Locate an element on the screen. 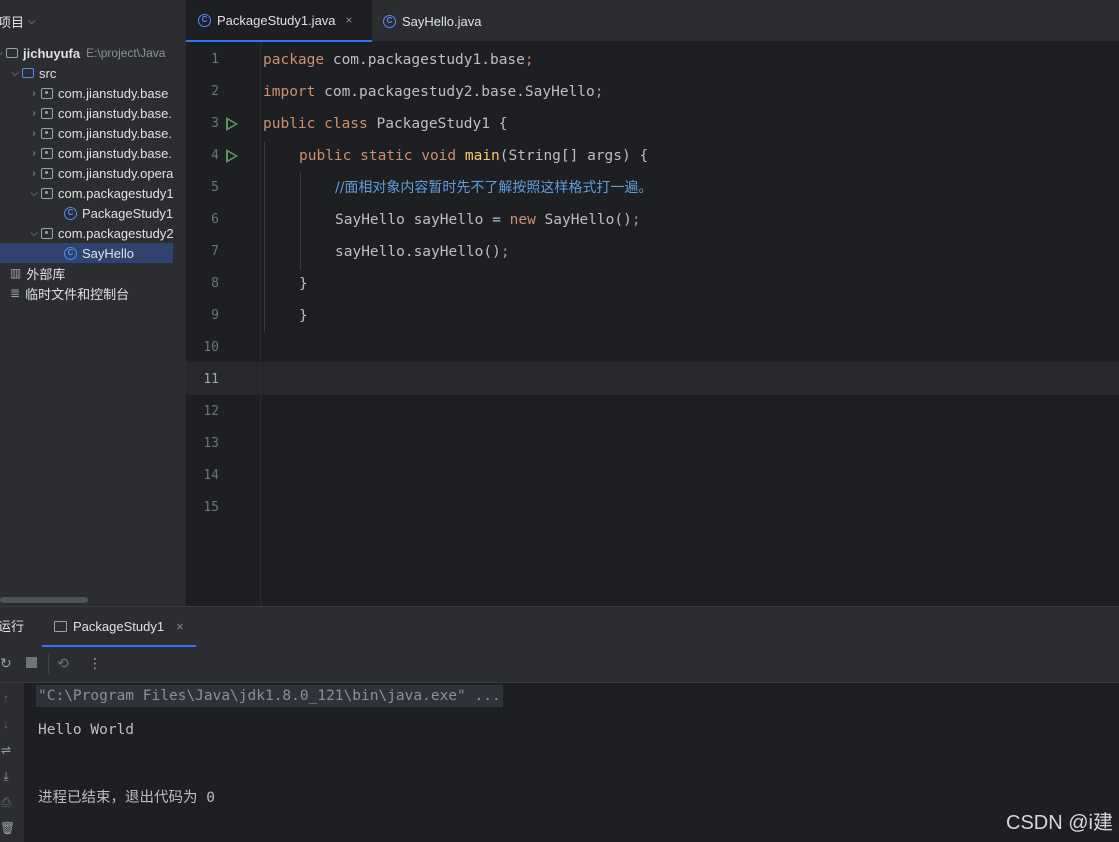  trash-icon: 🗑 is located at coordinates (7, 828).